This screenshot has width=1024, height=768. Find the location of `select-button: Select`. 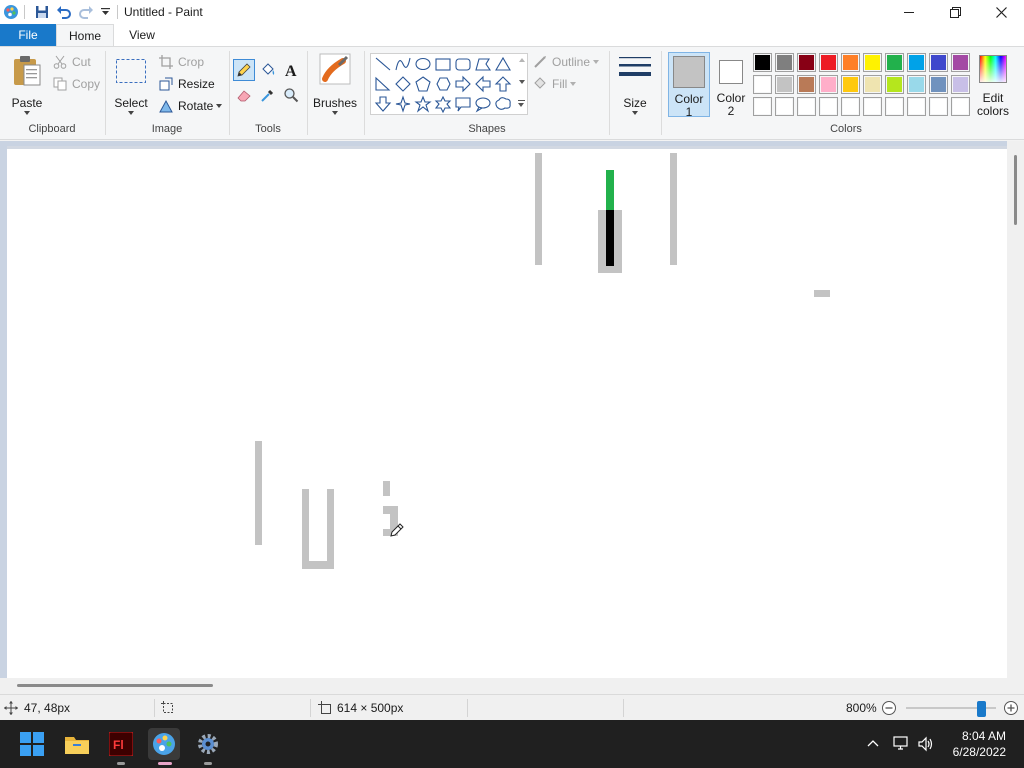

select-button: Select is located at coordinates (131, 84).